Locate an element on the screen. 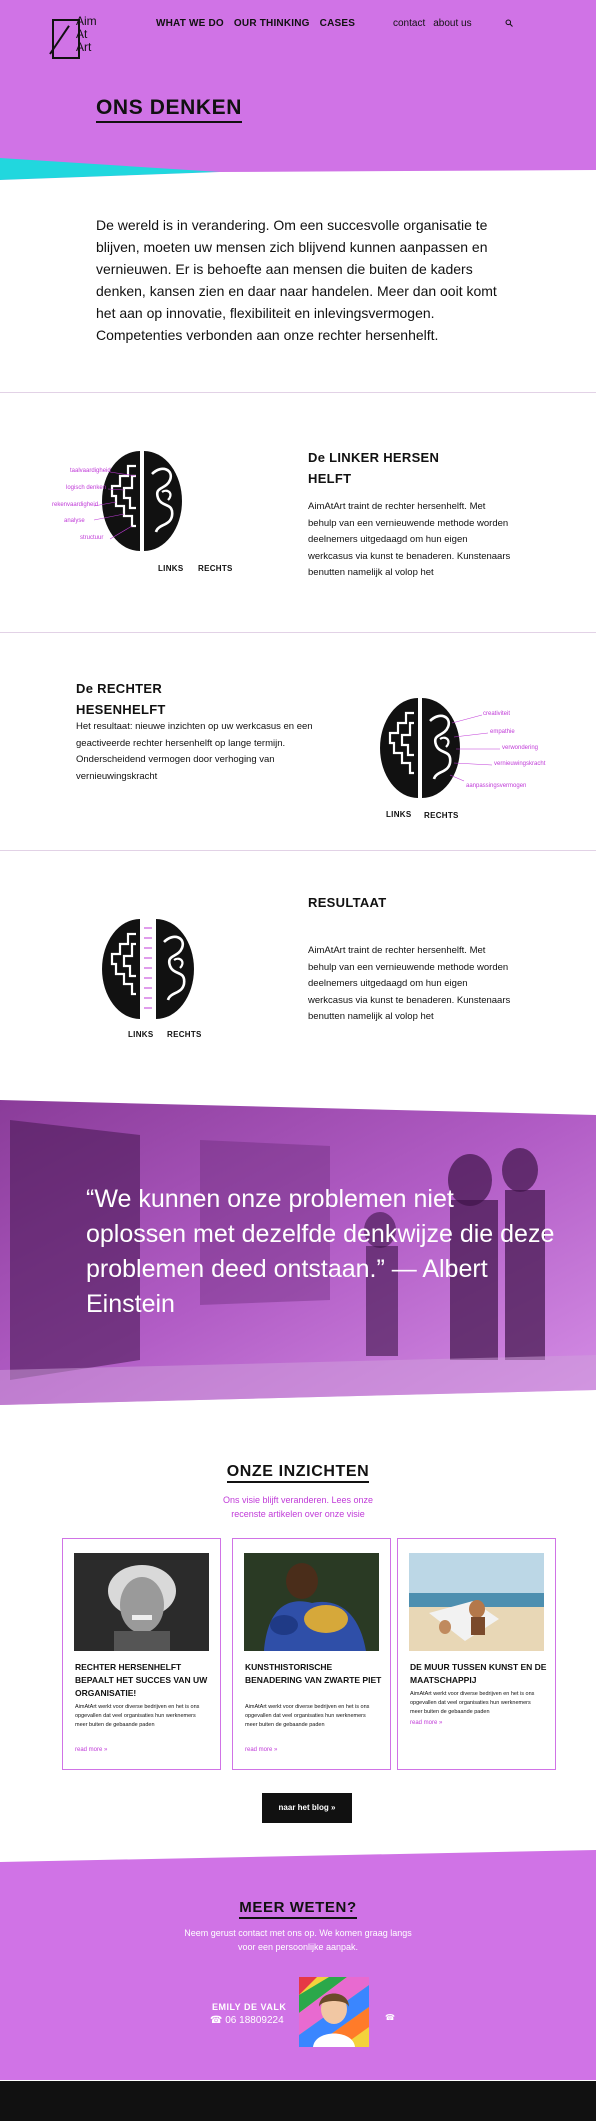  contact-name: EMILY DE VALK is located at coordinates (249, 2007).